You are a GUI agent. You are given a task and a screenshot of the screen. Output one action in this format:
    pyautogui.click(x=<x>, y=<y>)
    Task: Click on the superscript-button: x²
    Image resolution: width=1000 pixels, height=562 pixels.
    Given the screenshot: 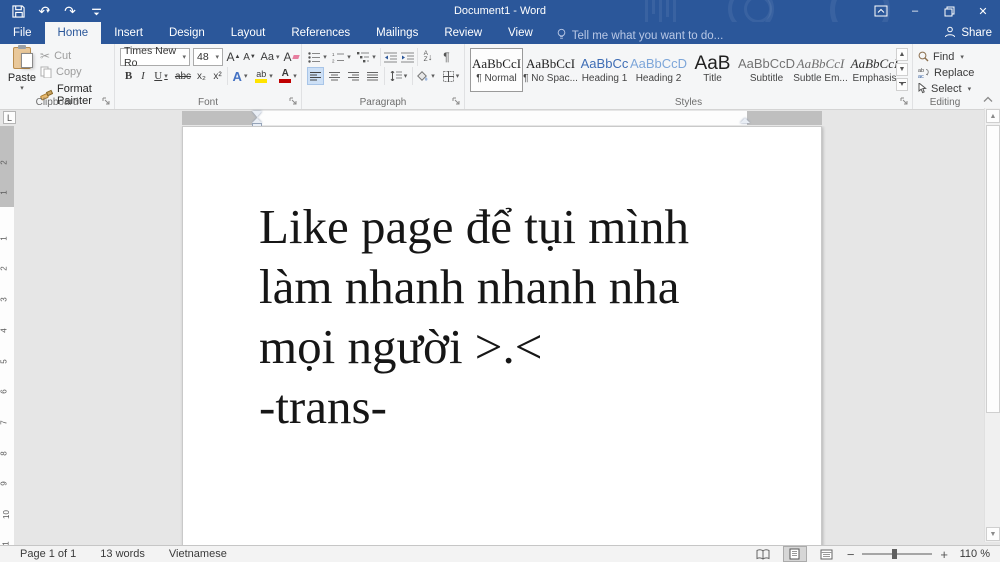 What is the action you would take?
    pyautogui.click(x=217, y=76)
    